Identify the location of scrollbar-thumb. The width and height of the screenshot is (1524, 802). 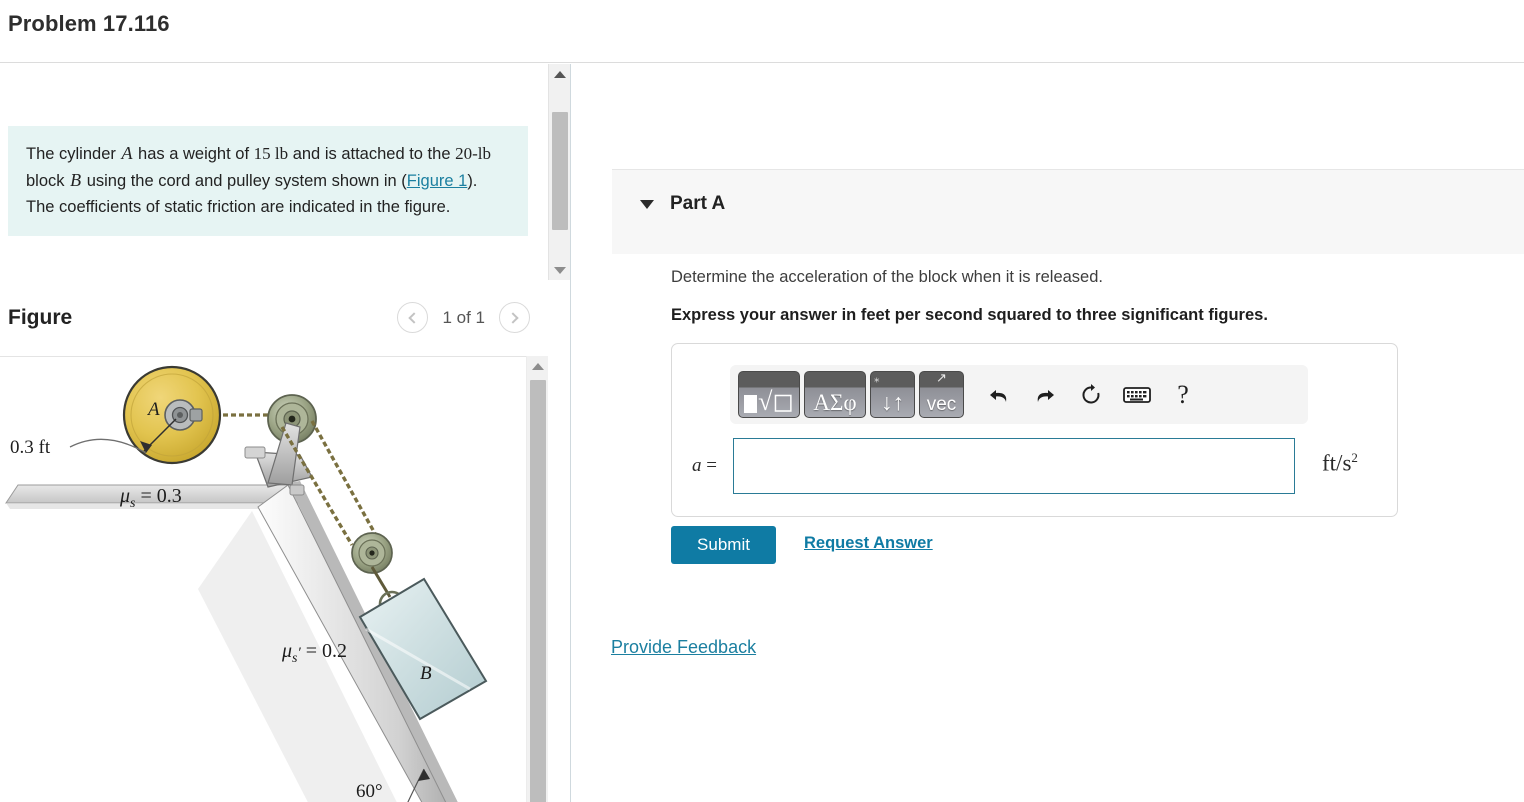
(560, 171).